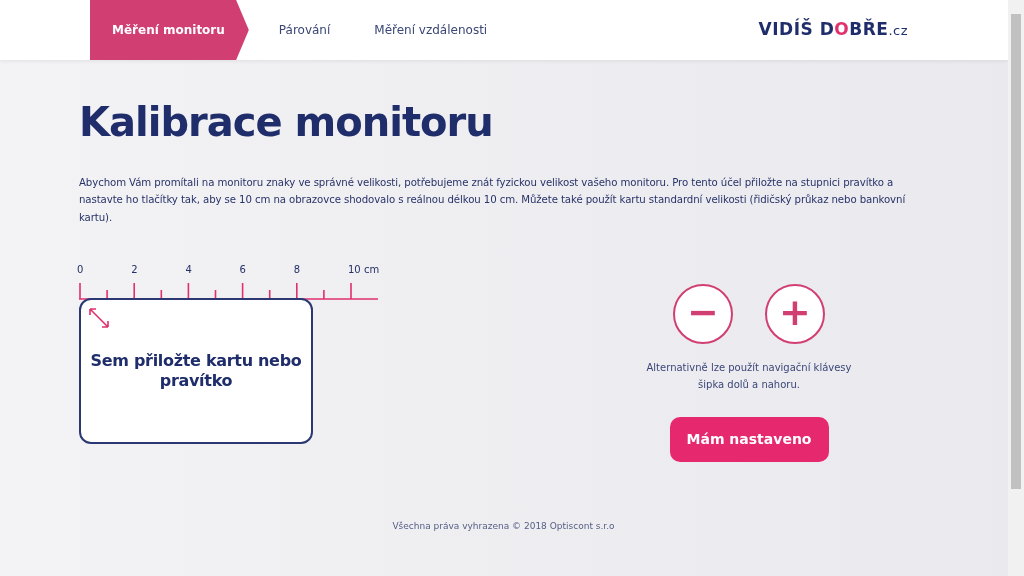 The image size is (1024, 576). What do you see at coordinates (749, 376) in the screenshot?
I see `keyboard-hint: Alternativně lze použít navigační klávesy šipka dolů a nahoru.` at bounding box center [749, 376].